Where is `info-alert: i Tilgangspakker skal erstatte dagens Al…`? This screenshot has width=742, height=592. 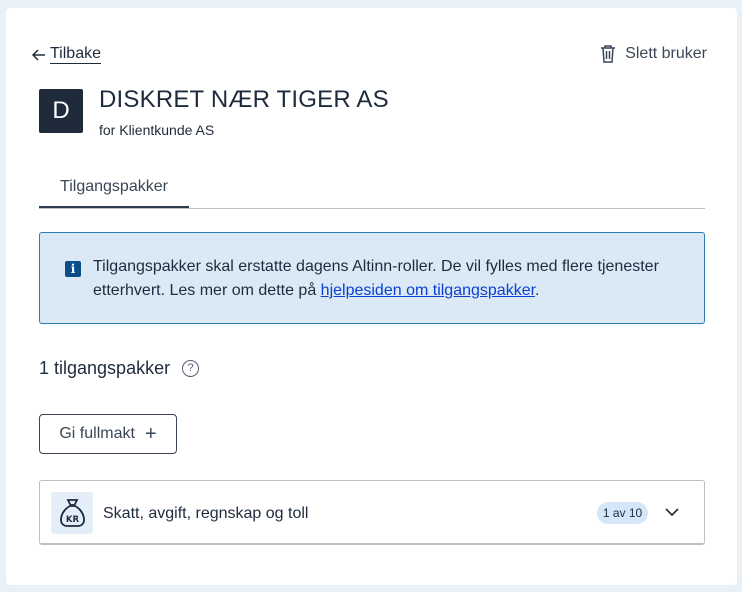 info-alert: i Tilgangspakker skal erstatte dagens Al… is located at coordinates (372, 278).